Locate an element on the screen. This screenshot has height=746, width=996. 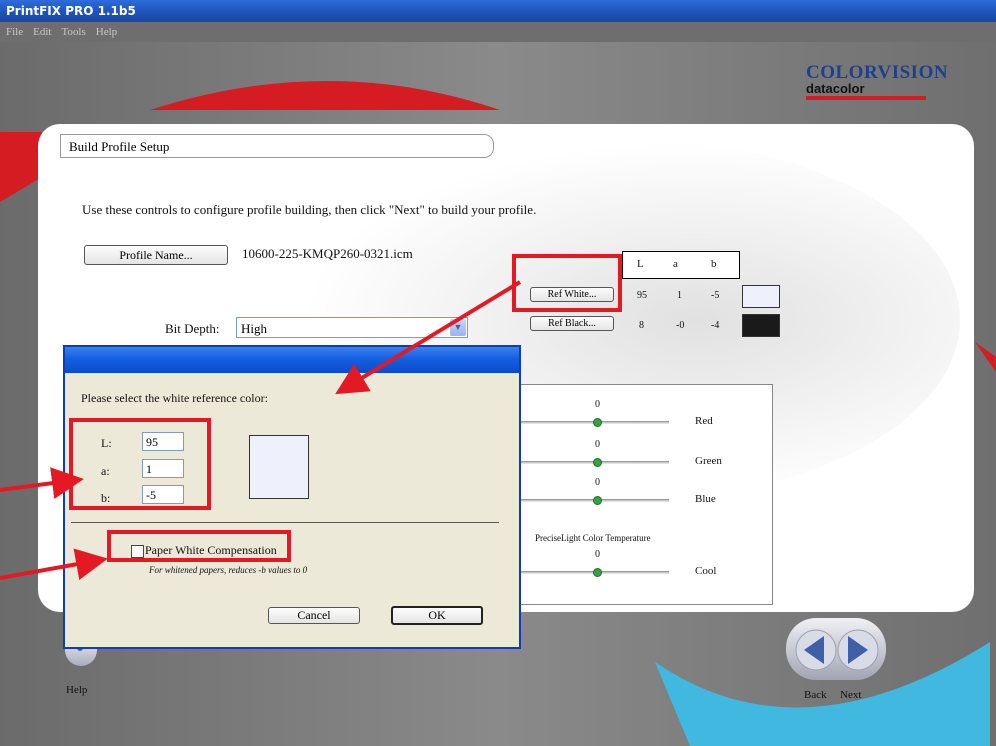
title-bar: PrintFIX PRO 1.1b5 is located at coordinates (498, 11).